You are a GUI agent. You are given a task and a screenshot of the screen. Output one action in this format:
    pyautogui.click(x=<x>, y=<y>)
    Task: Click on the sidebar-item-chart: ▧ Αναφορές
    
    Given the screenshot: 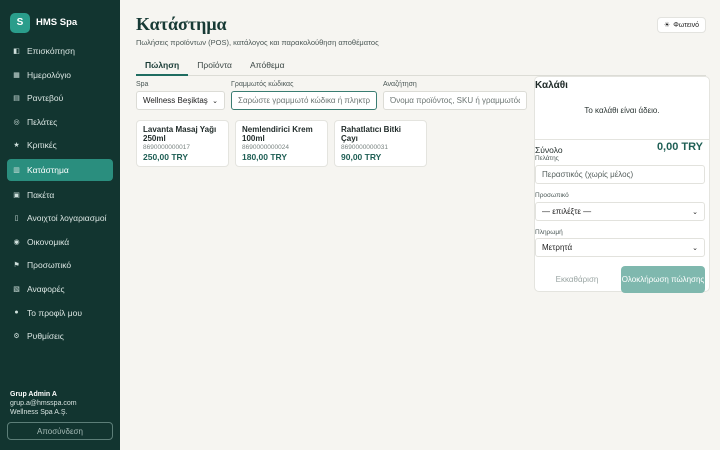 What is the action you would take?
    pyautogui.click(x=60, y=289)
    